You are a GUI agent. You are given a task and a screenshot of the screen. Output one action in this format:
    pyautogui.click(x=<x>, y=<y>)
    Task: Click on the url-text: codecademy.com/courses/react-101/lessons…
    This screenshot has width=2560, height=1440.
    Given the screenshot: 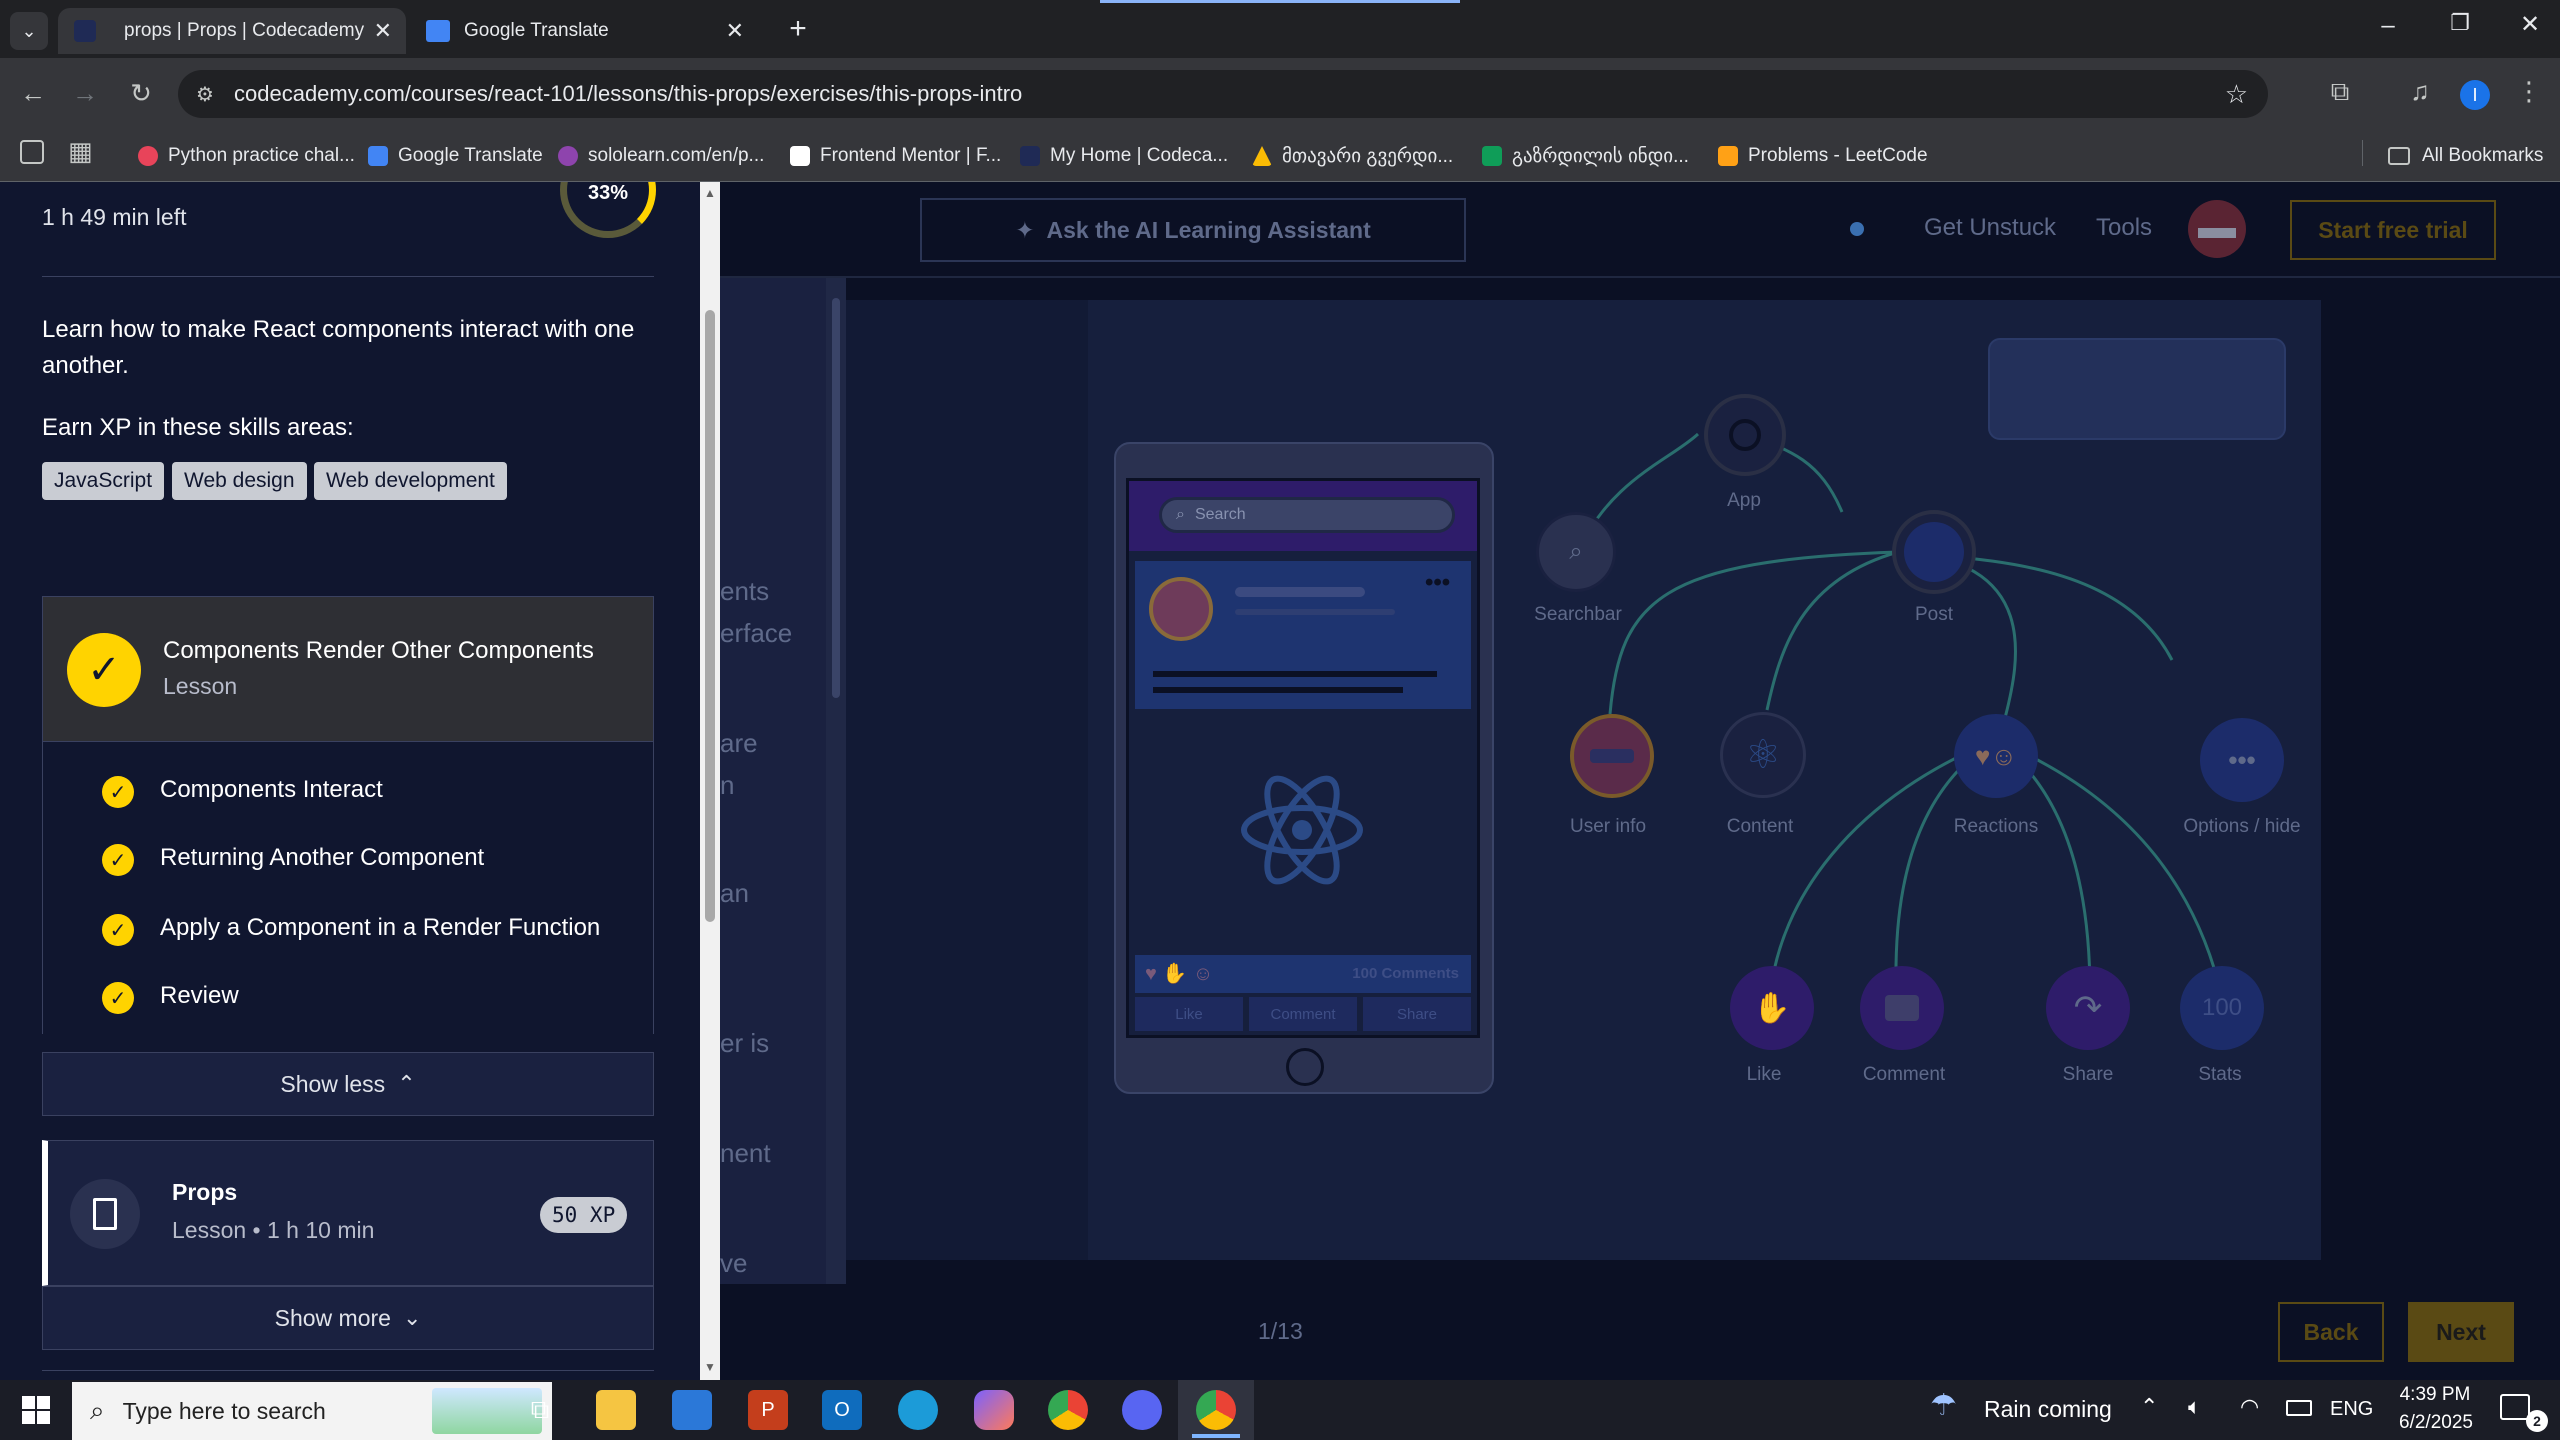 What is the action you would take?
    pyautogui.click(x=628, y=94)
    